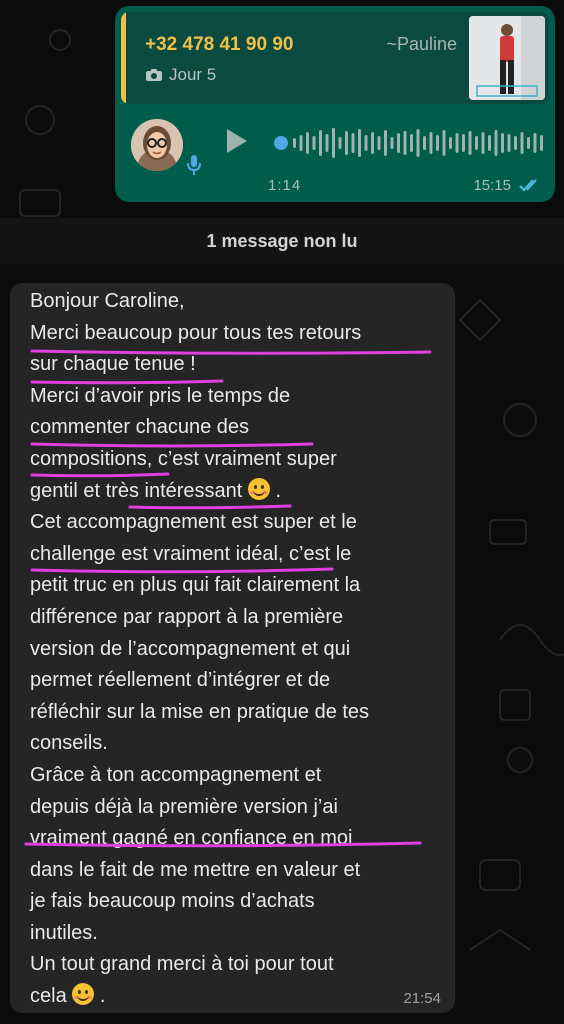 The width and height of the screenshot is (564, 1024). I want to click on message-line-with-emoji: cela ., so click(68, 995).